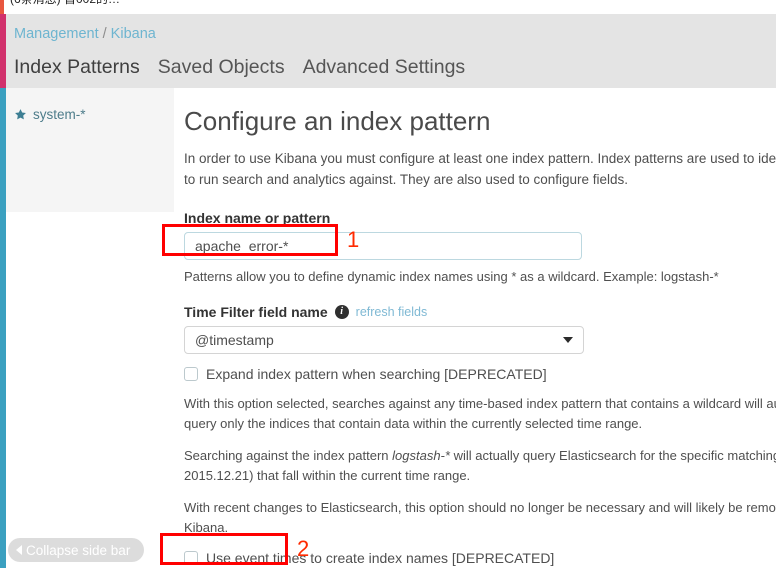 The height and width of the screenshot is (568, 776). I want to click on info-icon: i, so click(341, 312).